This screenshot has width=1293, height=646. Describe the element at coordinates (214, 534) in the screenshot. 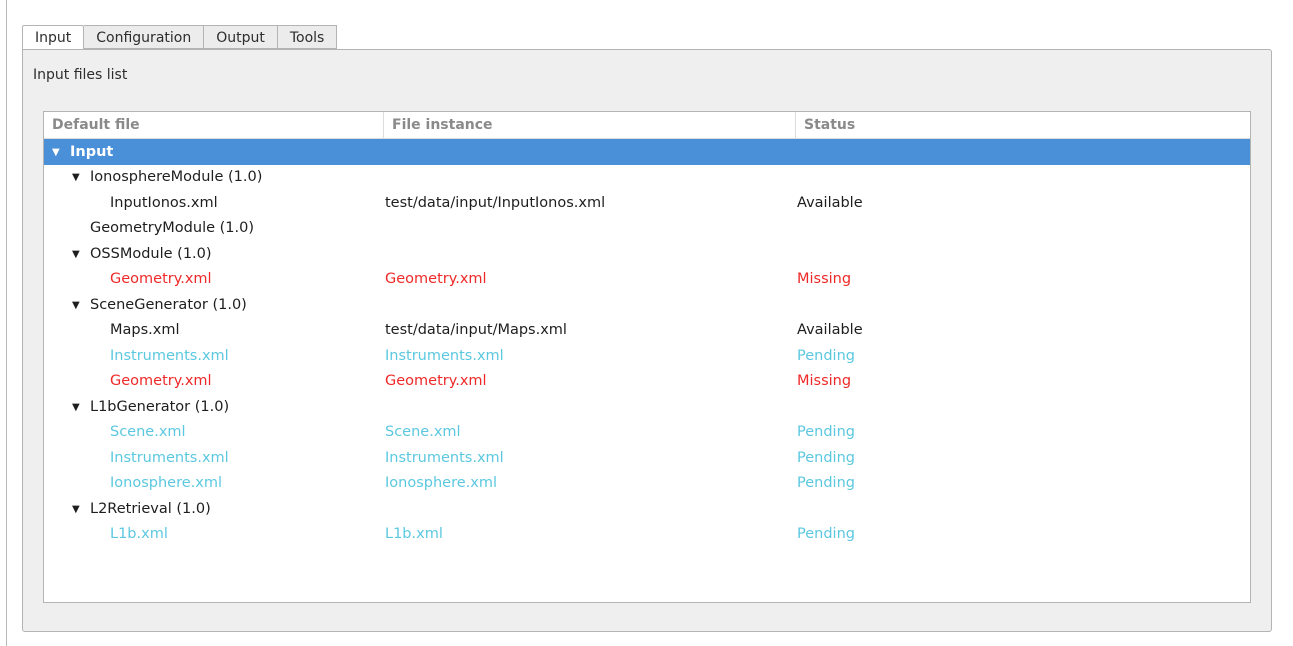

I see `default-file-cell: L1b.xml` at that location.